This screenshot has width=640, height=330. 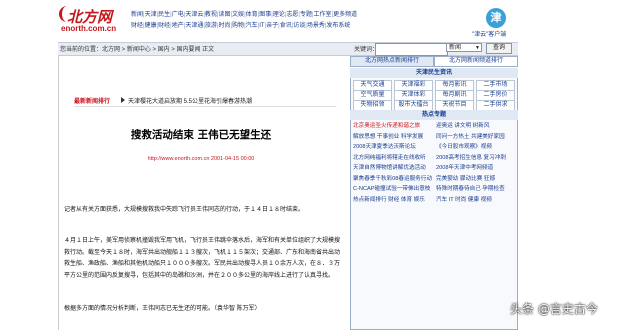 What do you see at coordinates (389, 200) in the screenshot?
I see `hot-topic-link: 热点新闻排行 财经 体育 娱乐` at bounding box center [389, 200].